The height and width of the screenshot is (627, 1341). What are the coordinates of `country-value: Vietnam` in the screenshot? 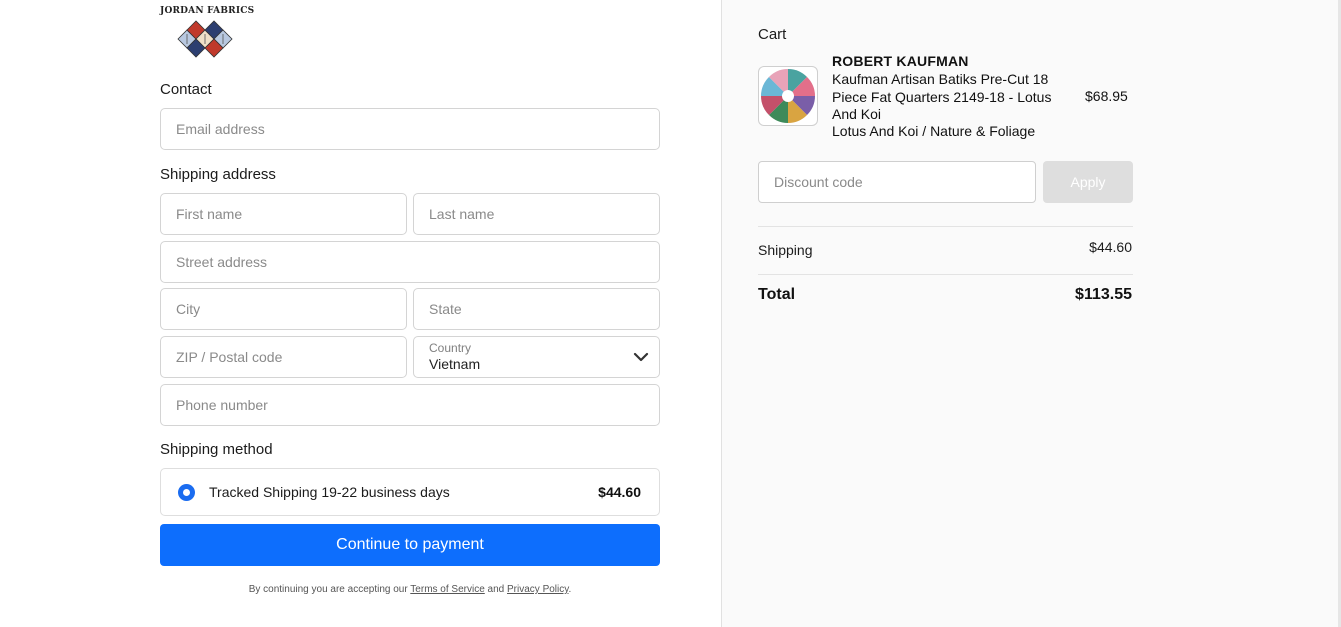 It's located at (455, 364).